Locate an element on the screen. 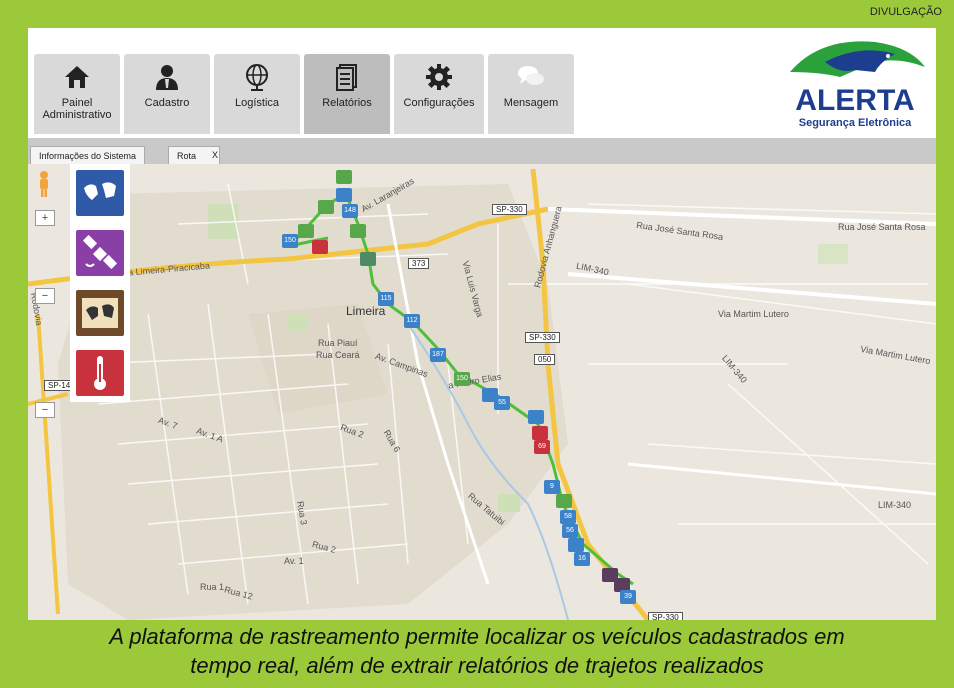 The image size is (954, 688). pegman-icon is located at coordinates (44, 184).